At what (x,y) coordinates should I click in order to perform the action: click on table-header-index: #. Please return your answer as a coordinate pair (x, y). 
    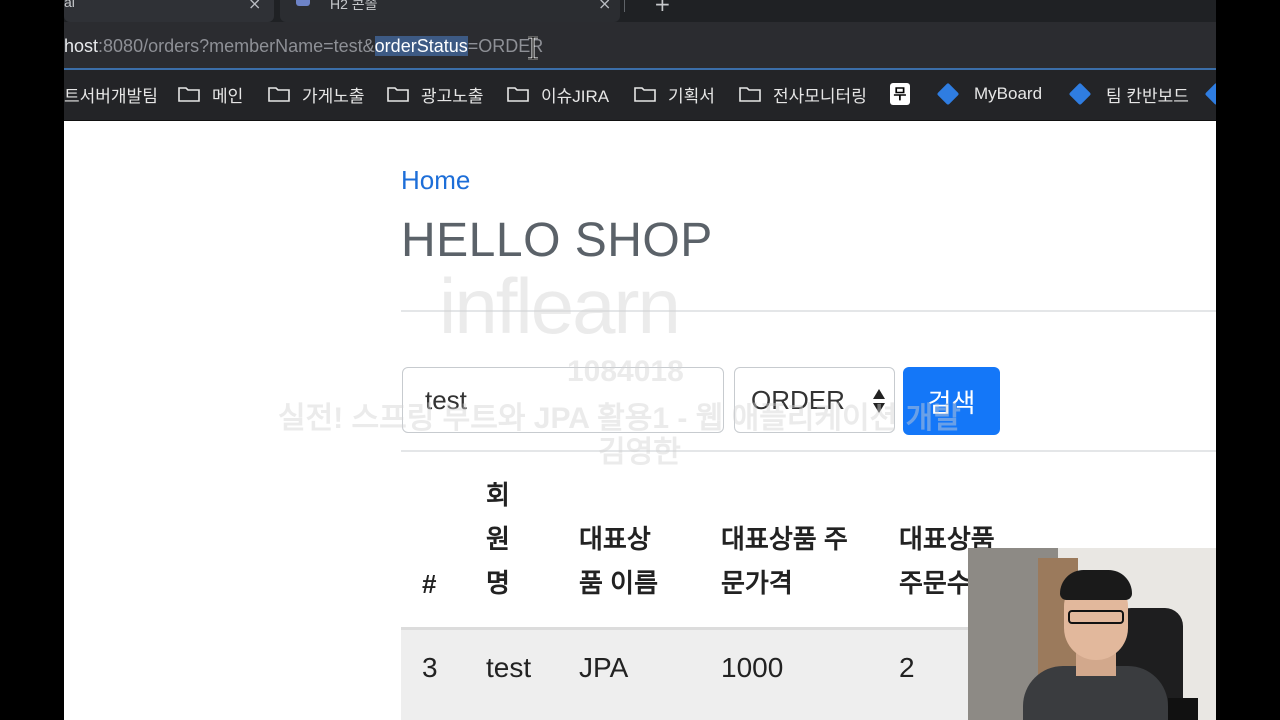
    Looking at the image, I should click on (429, 584).